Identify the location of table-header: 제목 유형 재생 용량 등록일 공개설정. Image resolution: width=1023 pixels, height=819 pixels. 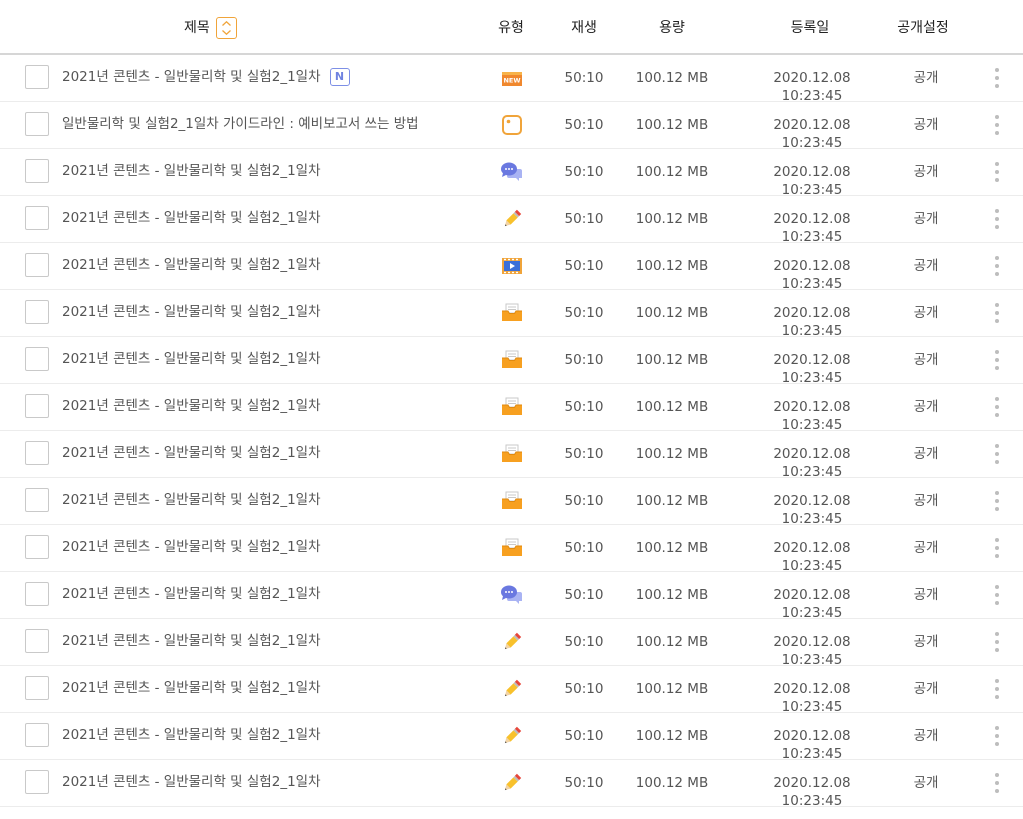
(511, 27).